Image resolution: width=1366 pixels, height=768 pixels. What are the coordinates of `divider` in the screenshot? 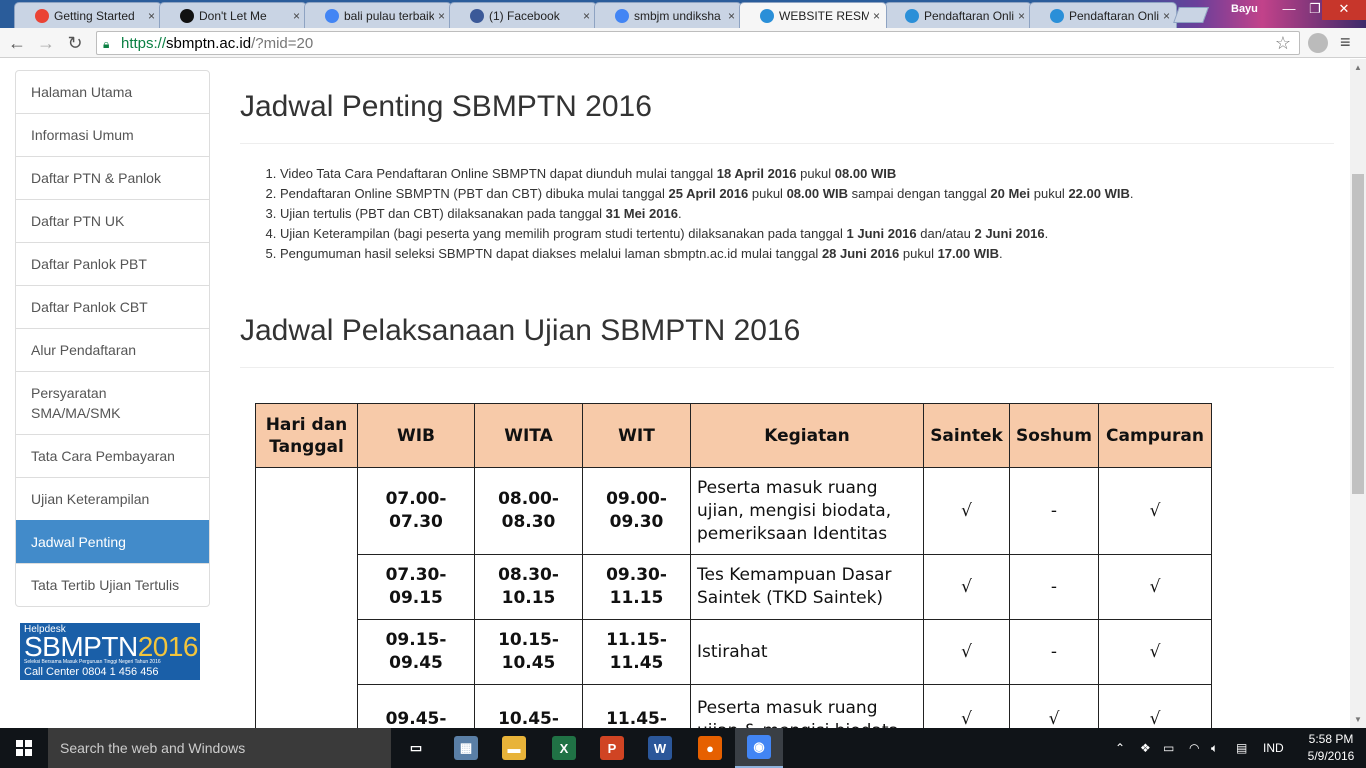 It's located at (787, 367).